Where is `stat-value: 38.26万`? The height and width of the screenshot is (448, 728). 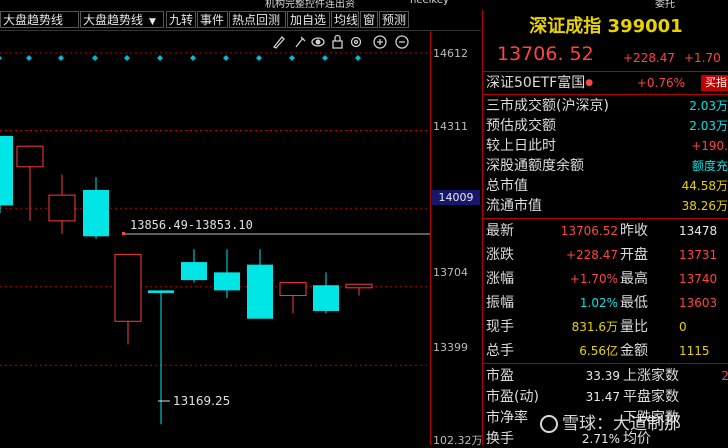
stat-value: 38.26万 is located at coordinates (704, 206).